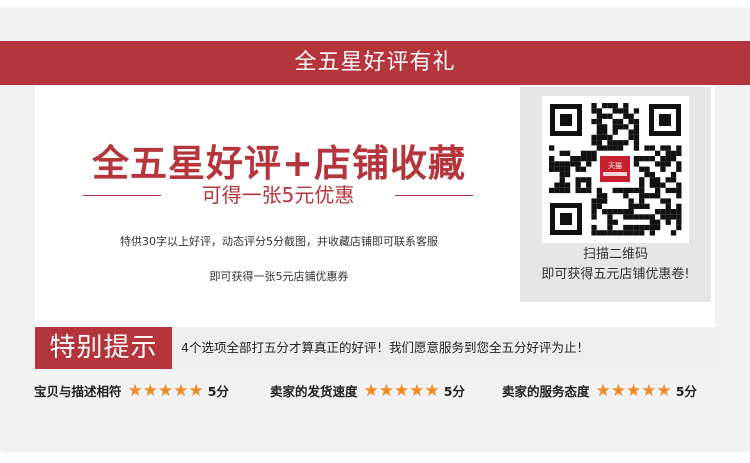 Image resolution: width=750 pixels, height=463 pixels. Describe the element at coordinates (434, 195) in the screenshot. I see `divider-right` at that location.